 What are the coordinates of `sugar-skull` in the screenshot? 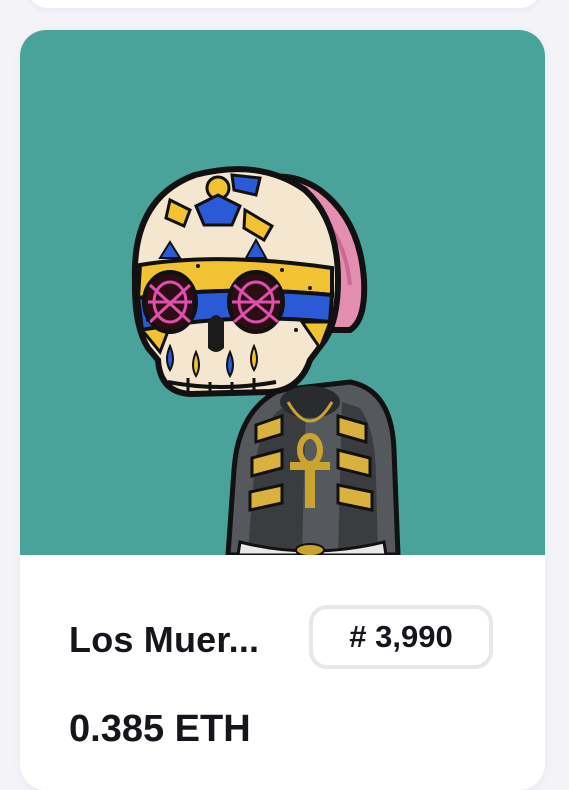 It's located at (236, 282).